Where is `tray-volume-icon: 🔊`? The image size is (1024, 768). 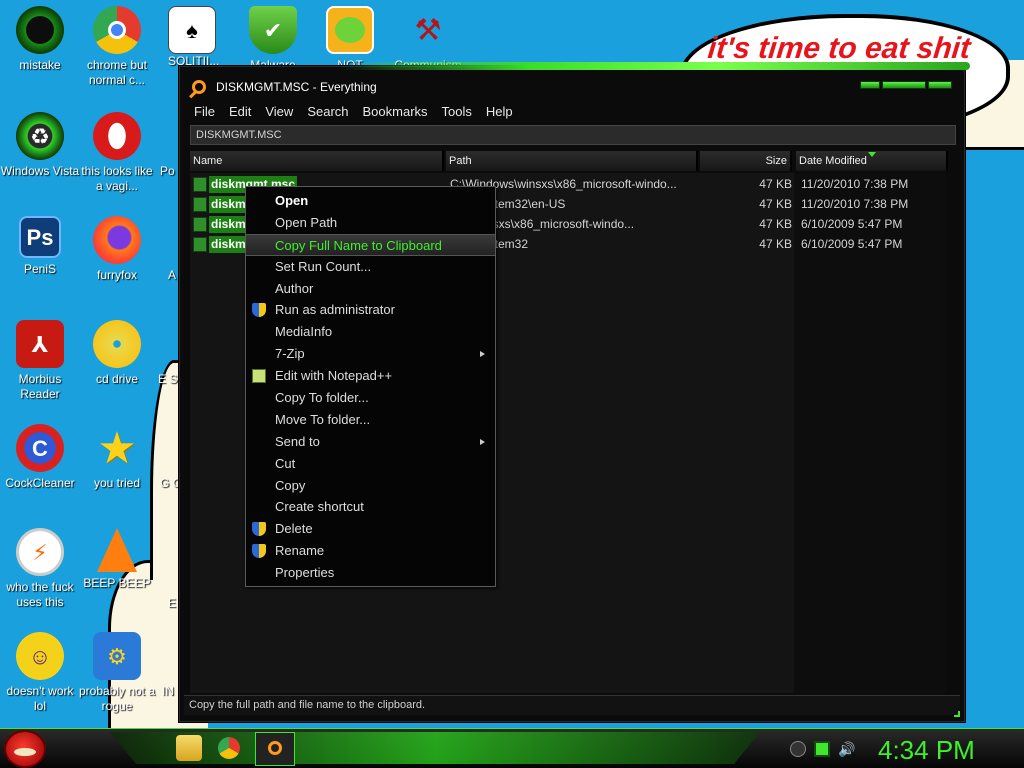 tray-volume-icon: 🔊 is located at coordinates (846, 749).